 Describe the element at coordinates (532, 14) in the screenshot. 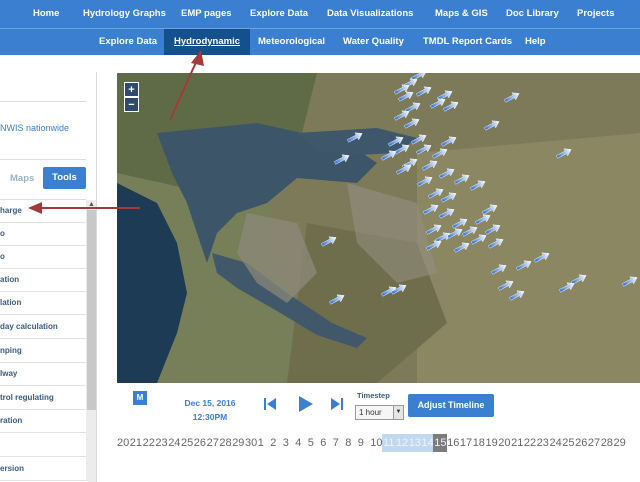

I see `nav-doc-library: Doc Library` at that location.